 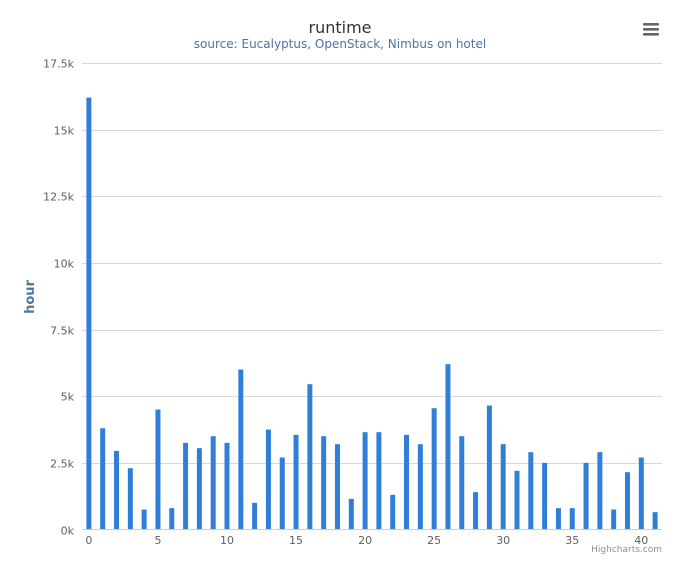 I want to click on y-tick-label: 2.5k, so click(x=62, y=464).